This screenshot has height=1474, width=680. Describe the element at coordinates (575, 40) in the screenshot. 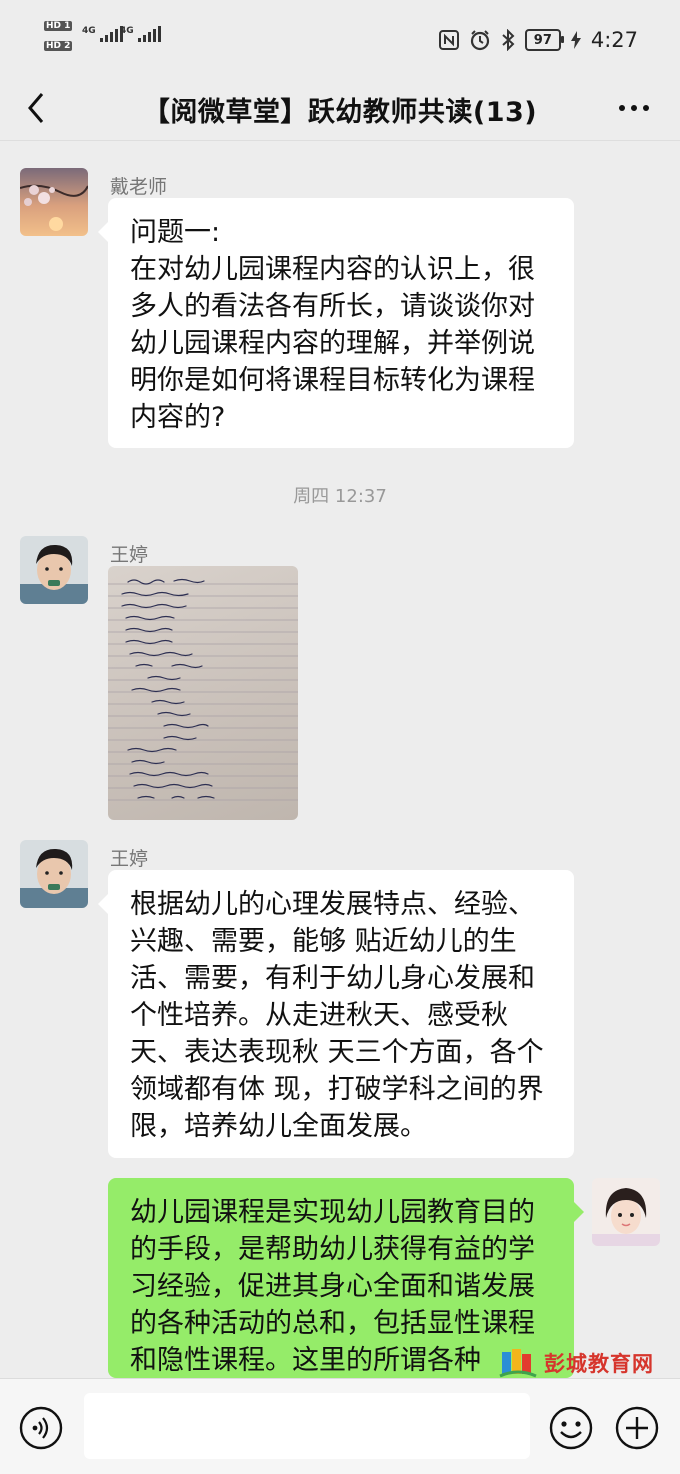

I see `charging-icon` at that location.